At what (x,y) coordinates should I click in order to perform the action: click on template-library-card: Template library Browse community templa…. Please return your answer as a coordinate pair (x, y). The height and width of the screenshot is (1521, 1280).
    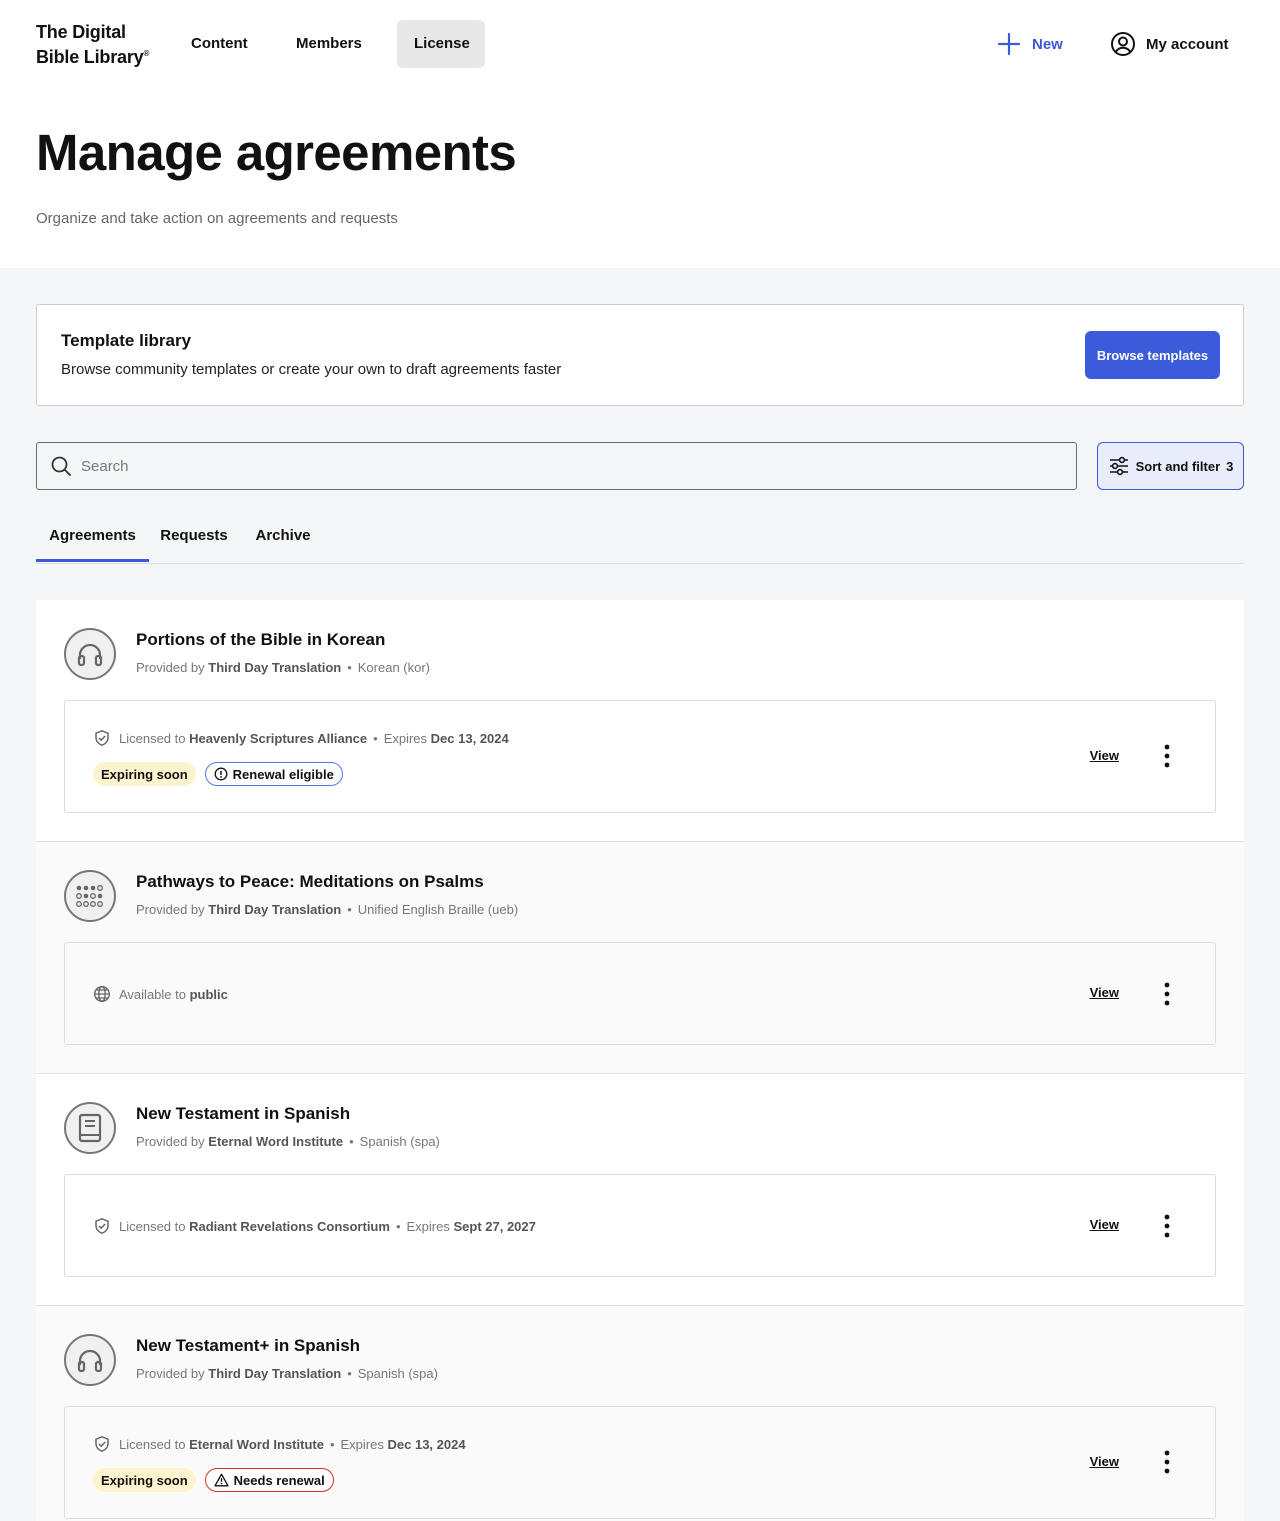
    Looking at the image, I should click on (640, 355).